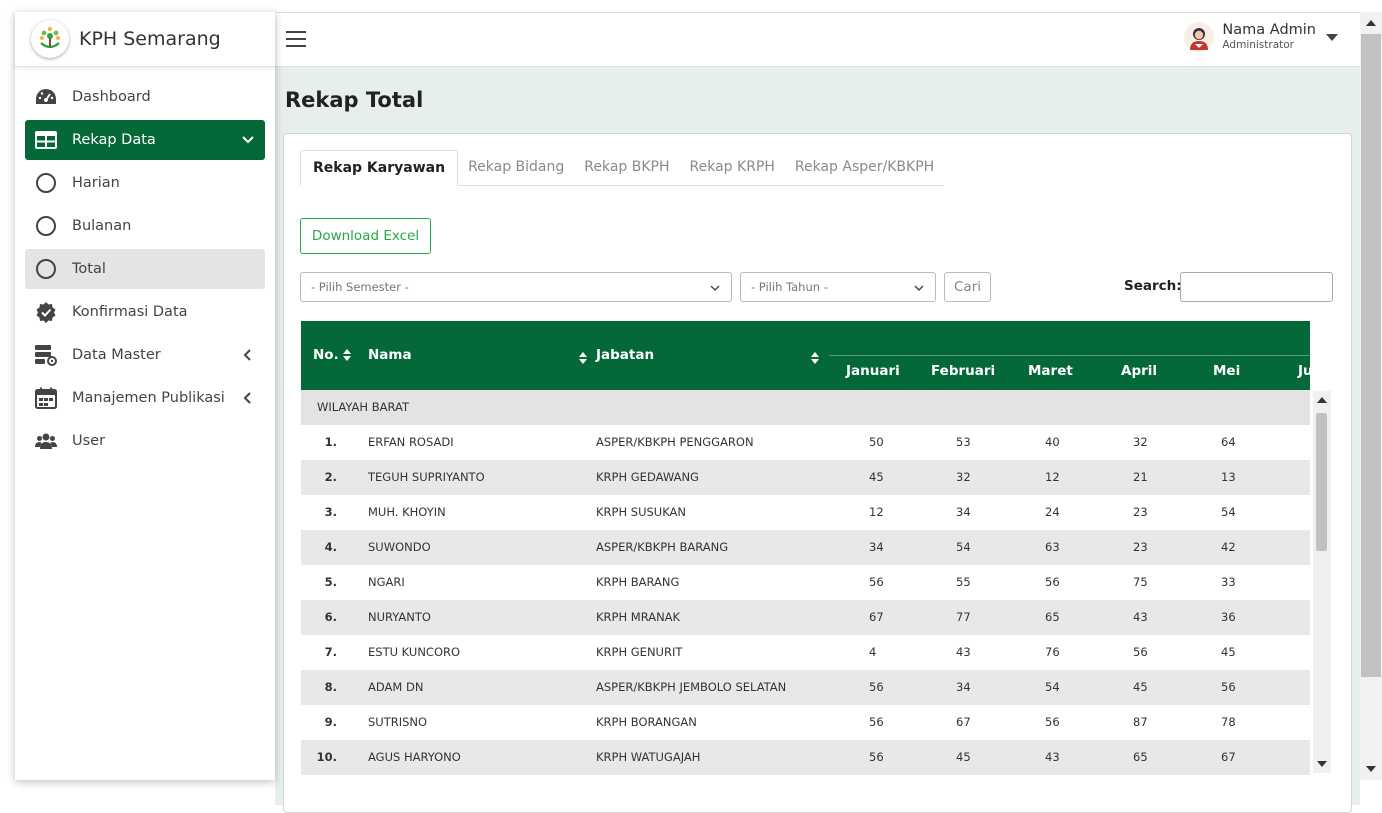  What do you see at coordinates (354, 100) in the screenshot?
I see `page-title: Rekap Total` at bounding box center [354, 100].